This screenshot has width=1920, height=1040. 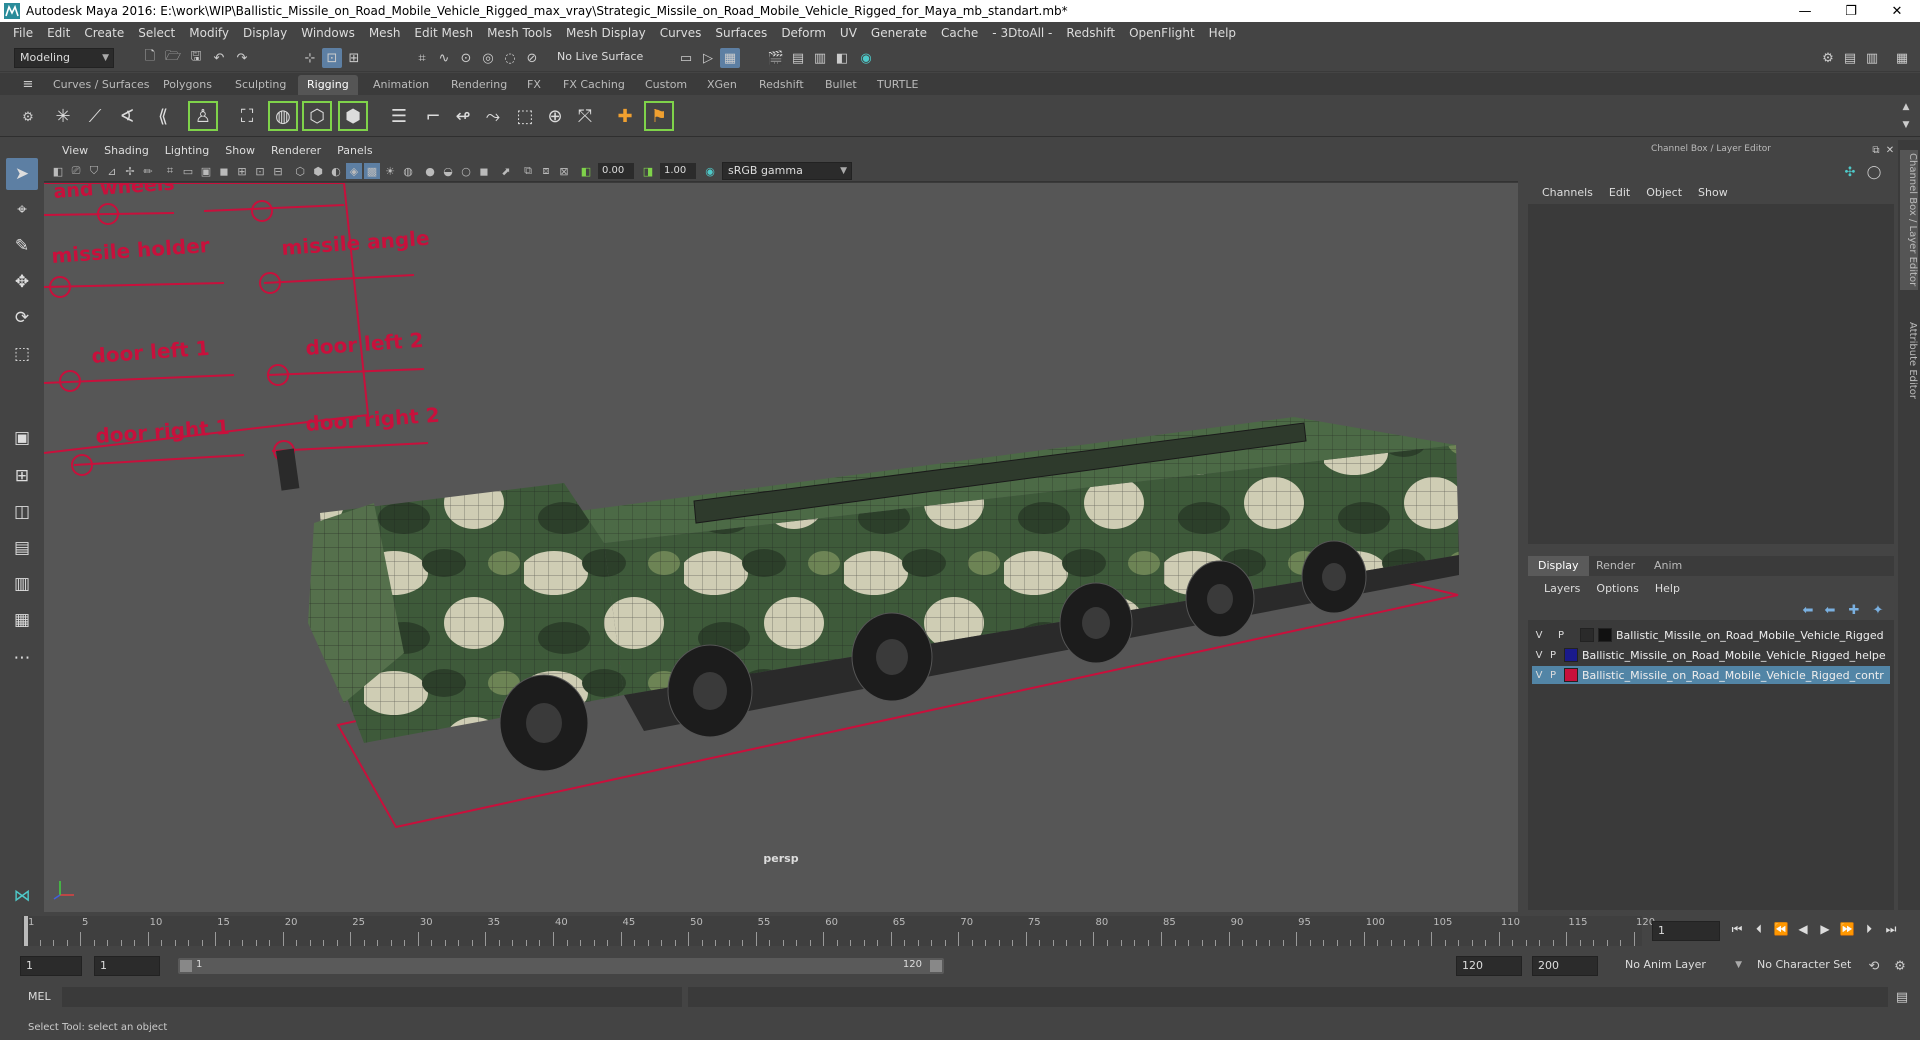 I want to click on shelf-menu-icon: ≡, so click(x=28, y=84).